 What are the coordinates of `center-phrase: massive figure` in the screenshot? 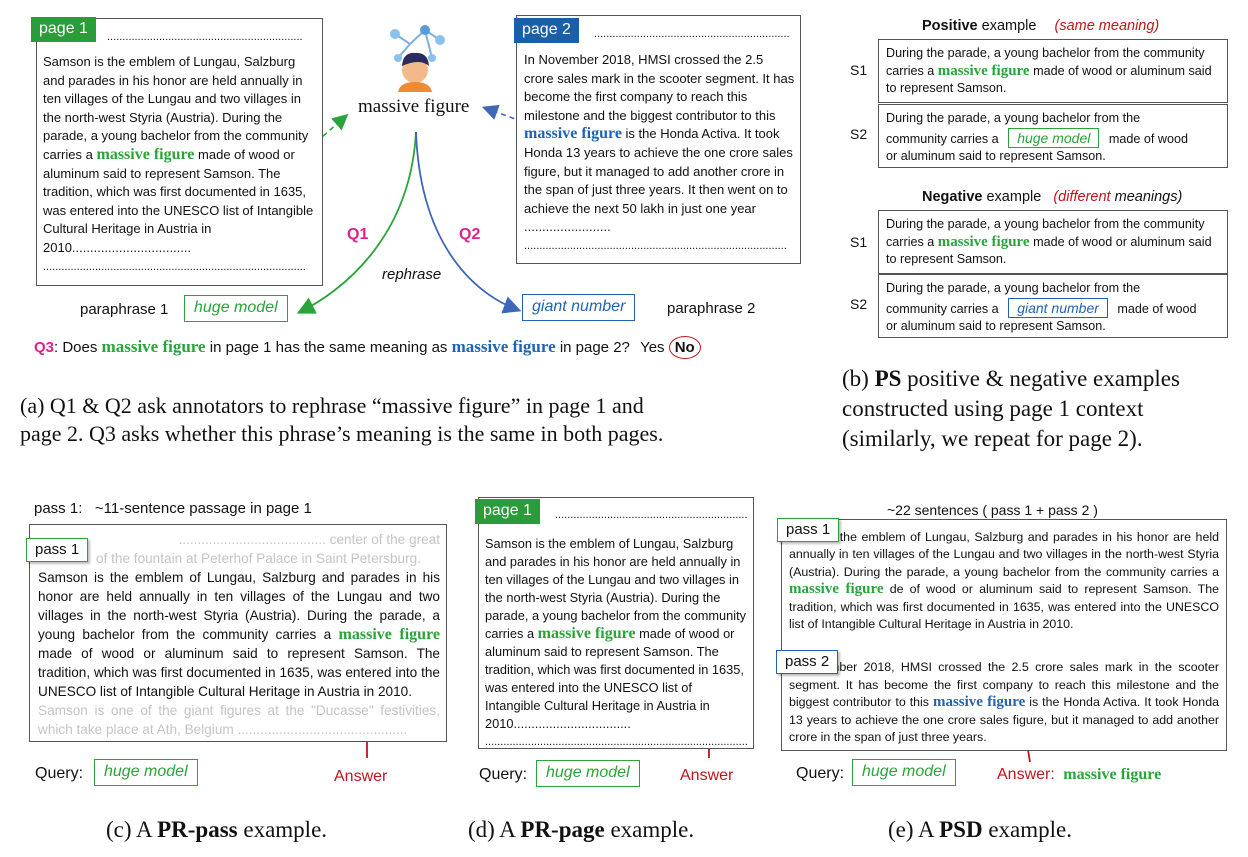 It's located at (414, 106).